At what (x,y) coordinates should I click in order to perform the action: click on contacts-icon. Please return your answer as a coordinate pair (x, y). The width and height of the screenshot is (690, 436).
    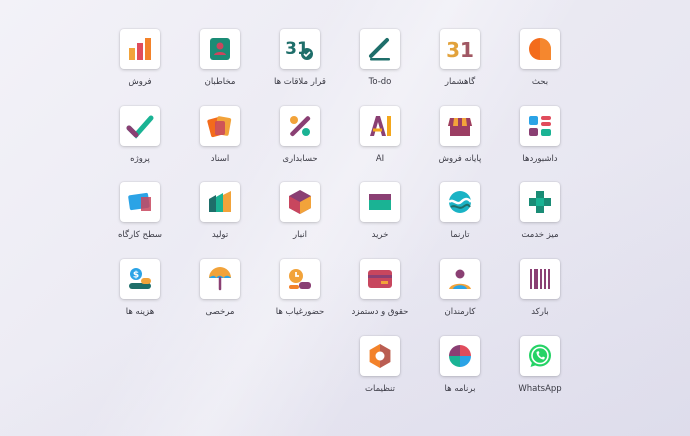
    Looking at the image, I should click on (220, 49).